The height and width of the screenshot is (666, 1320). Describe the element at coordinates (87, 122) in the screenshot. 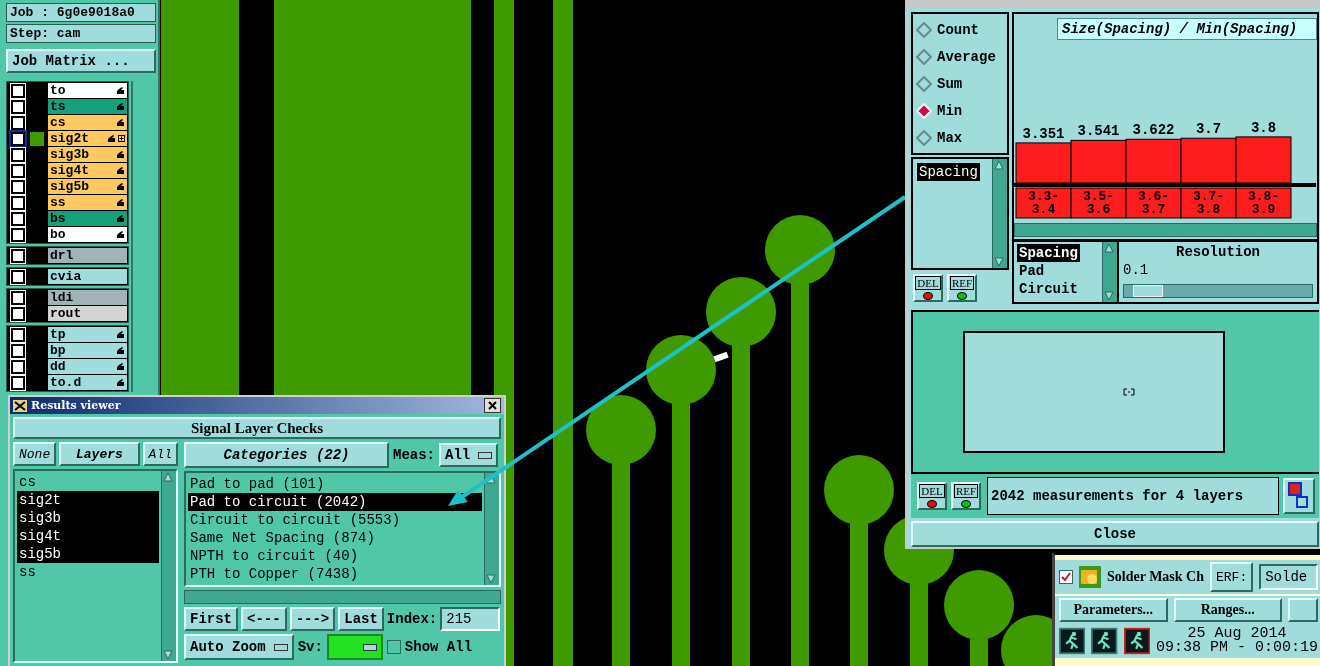

I see `layer-name: cs` at that location.